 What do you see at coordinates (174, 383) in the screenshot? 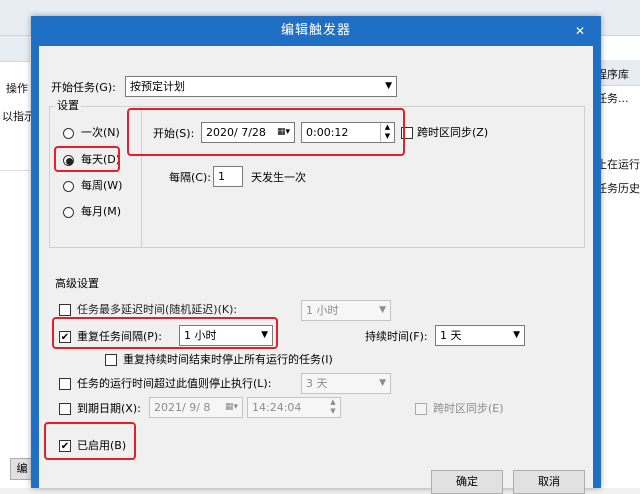
I see `stop-if-longer-label: 任务的运行时间超过此值则停止执行(L):` at bounding box center [174, 383].